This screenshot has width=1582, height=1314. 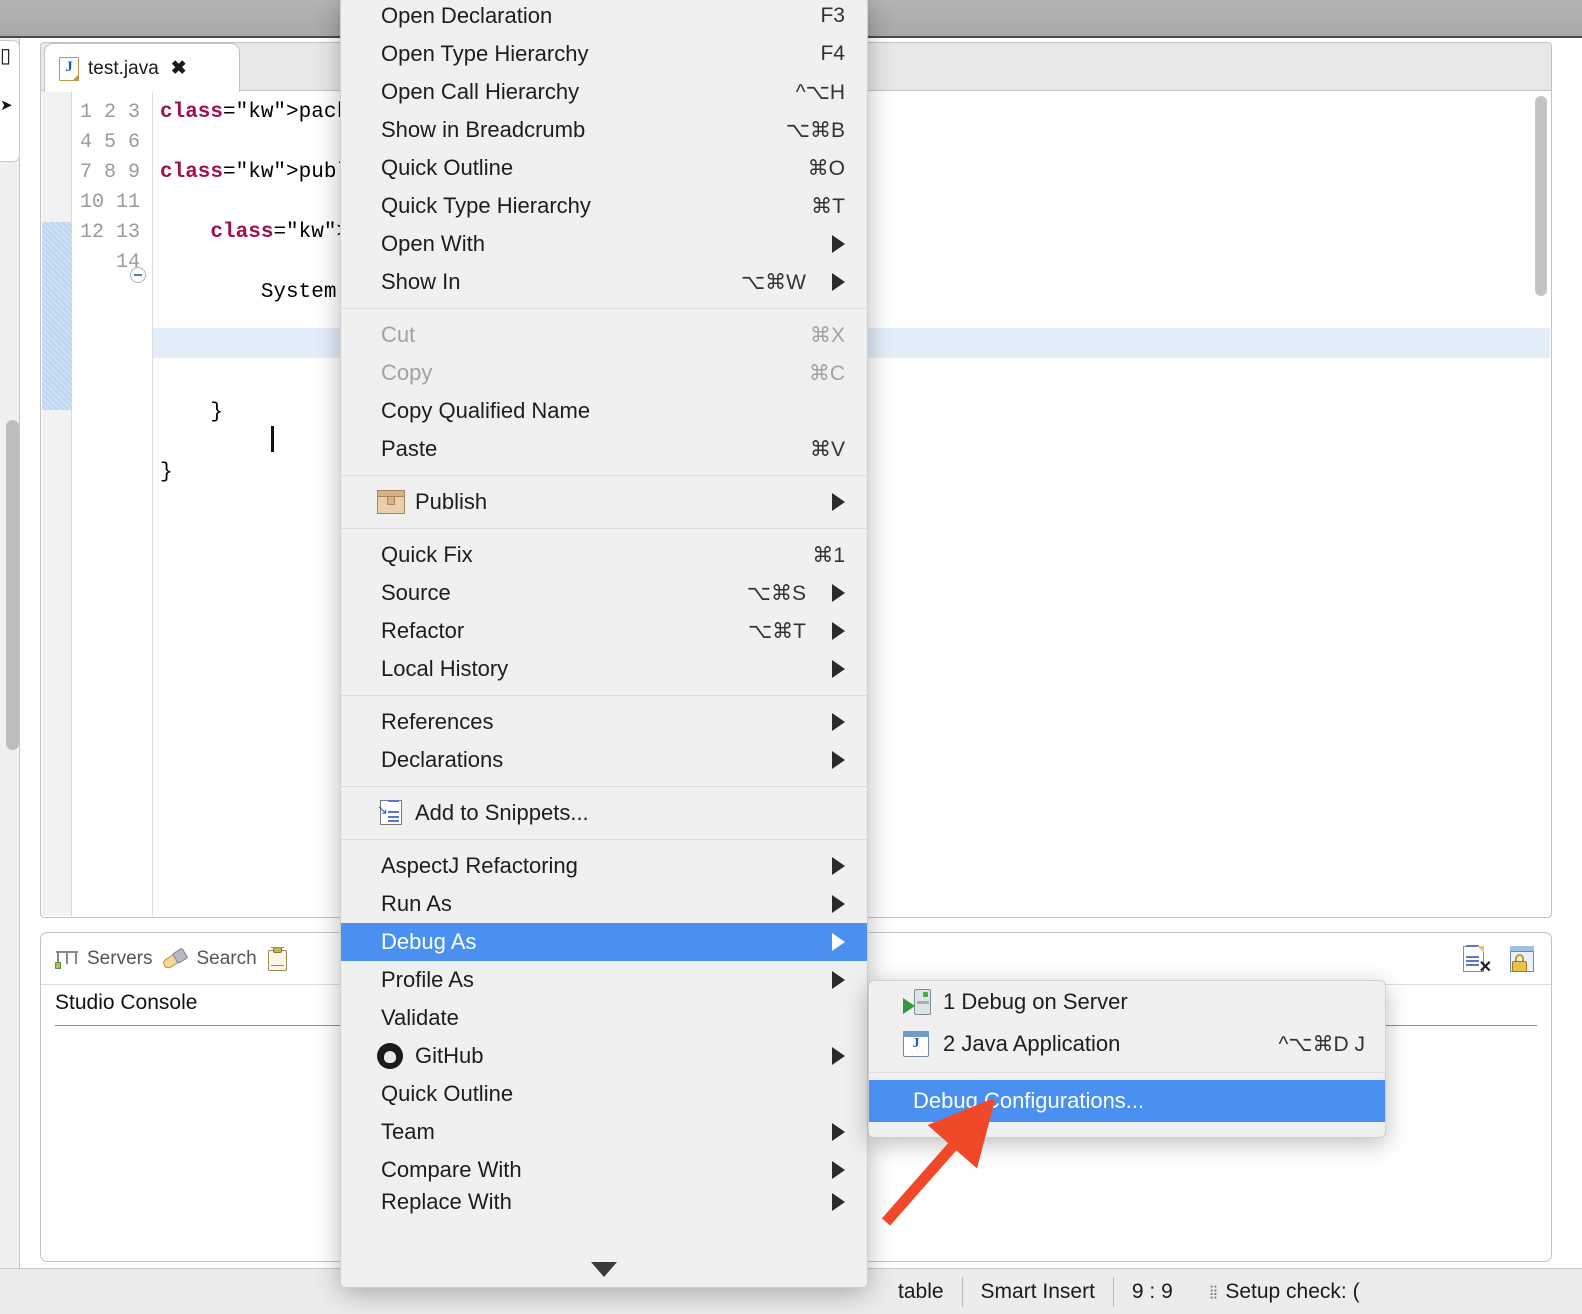 I want to click on chevron-down-icon, so click(x=604, y=1269).